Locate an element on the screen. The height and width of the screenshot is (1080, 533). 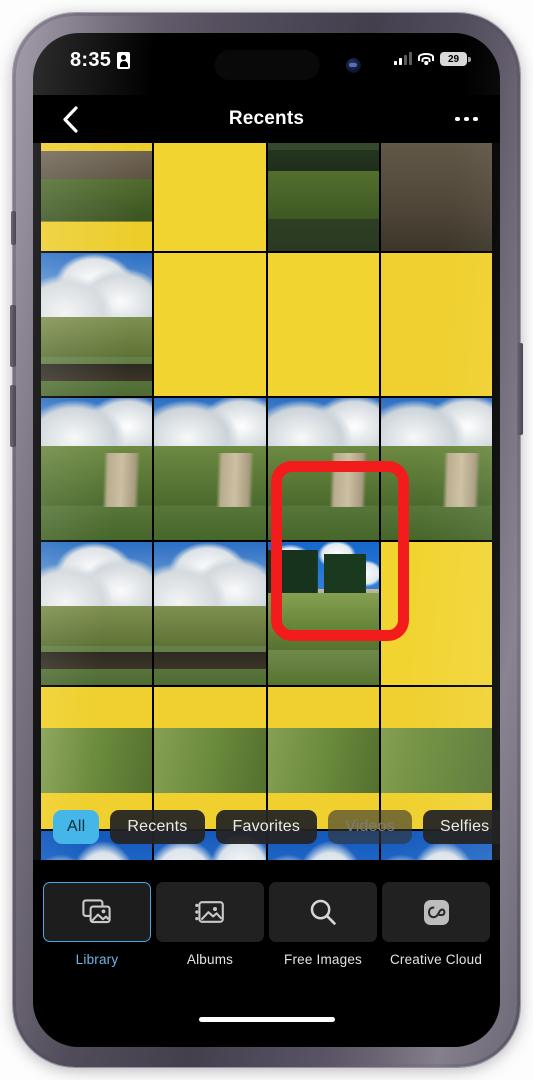
photo-thumb-hillside-pines is located at coordinates (97, 324).